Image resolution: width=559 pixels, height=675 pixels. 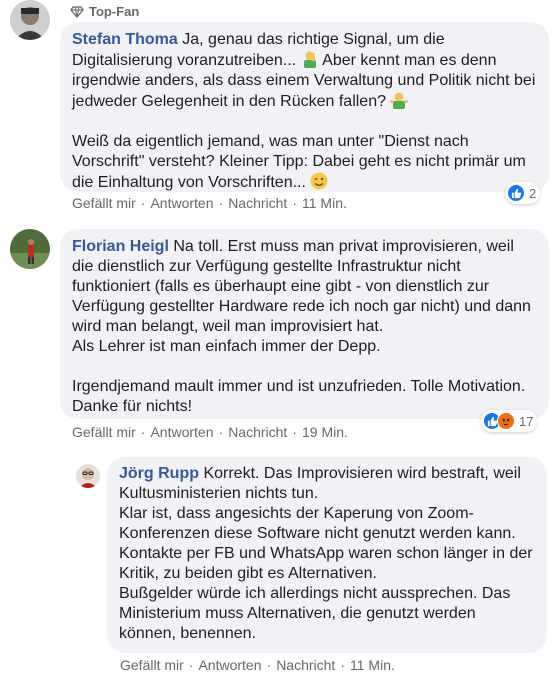 What do you see at coordinates (506, 421) in the screenshot?
I see `angry-face-icon` at bounding box center [506, 421].